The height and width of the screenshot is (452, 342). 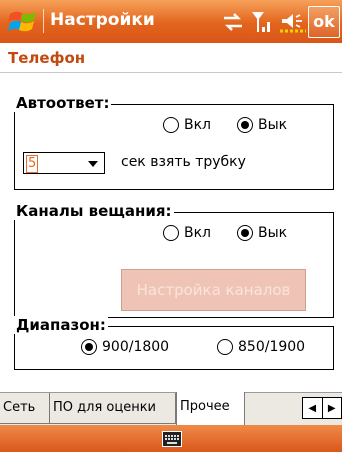 I want to click on tab-bar: Сеть ПО для оценки Прочее ◀ ▶, so click(x=171, y=409).